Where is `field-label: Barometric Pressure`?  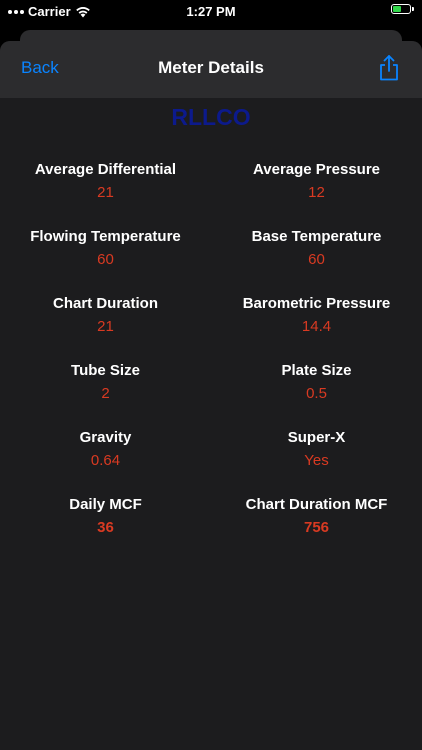
field-label: Barometric Pressure is located at coordinates (316, 303).